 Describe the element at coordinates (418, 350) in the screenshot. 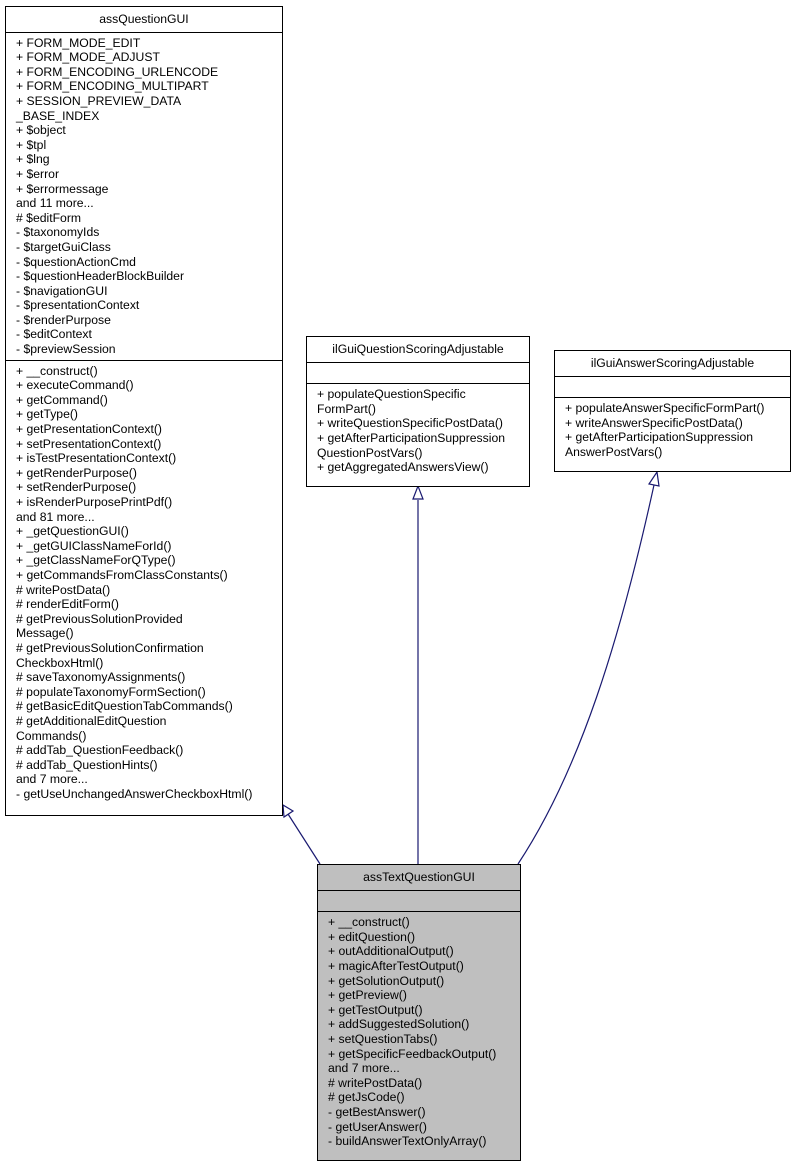

I see `class-title: ilGuiQuestionScoringAdjustable` at that location.